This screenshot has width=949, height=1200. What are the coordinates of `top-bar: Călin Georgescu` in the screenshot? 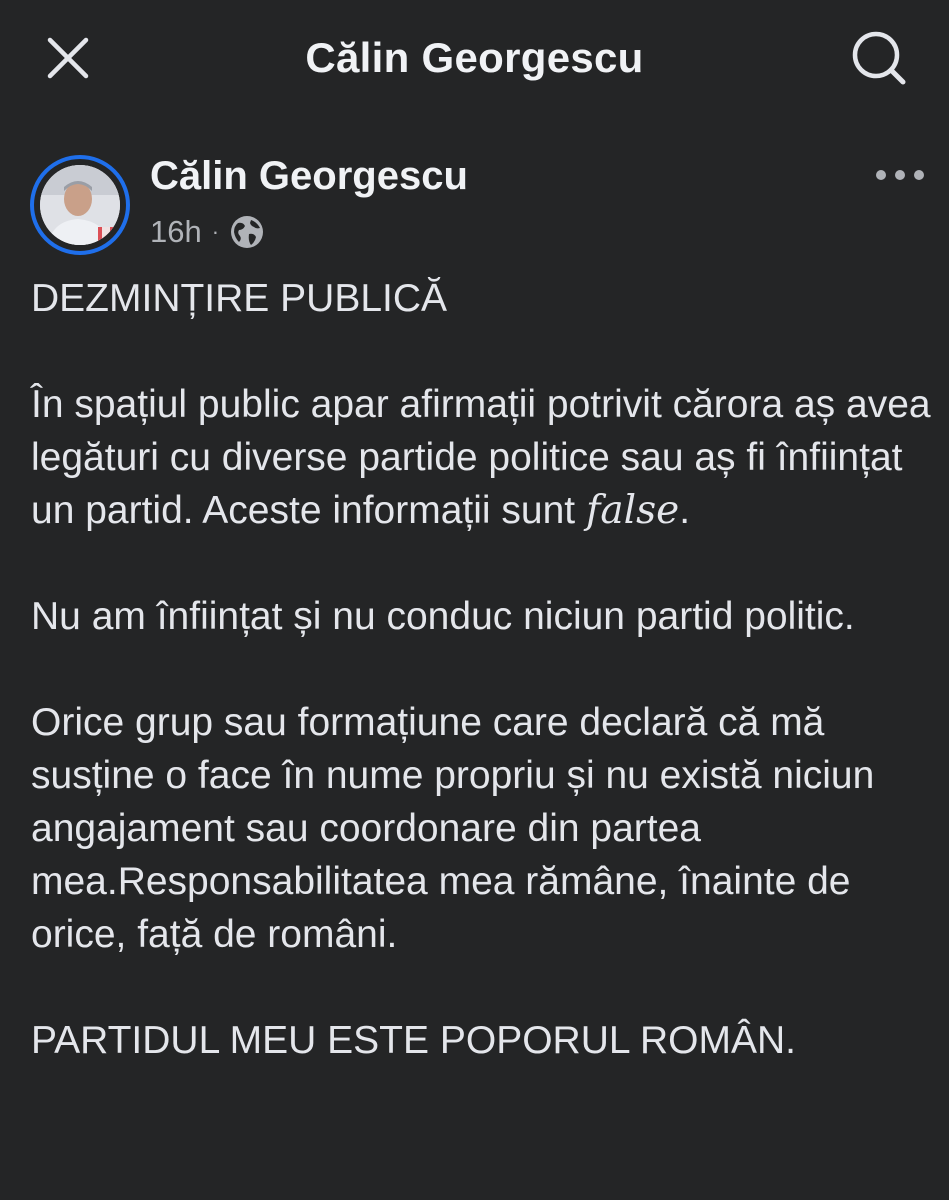 It's located at (474, 60).